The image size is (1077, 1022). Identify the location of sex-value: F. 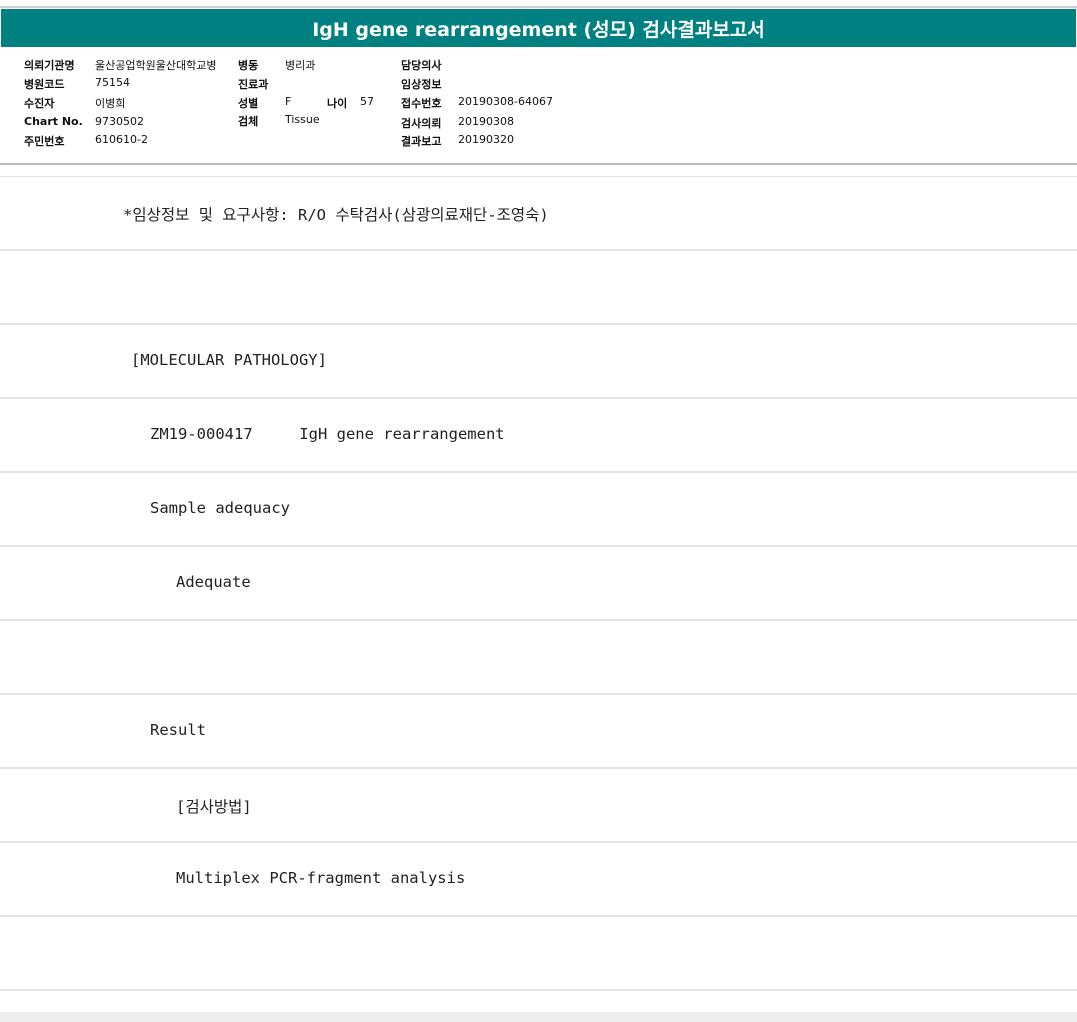
(288, 101).